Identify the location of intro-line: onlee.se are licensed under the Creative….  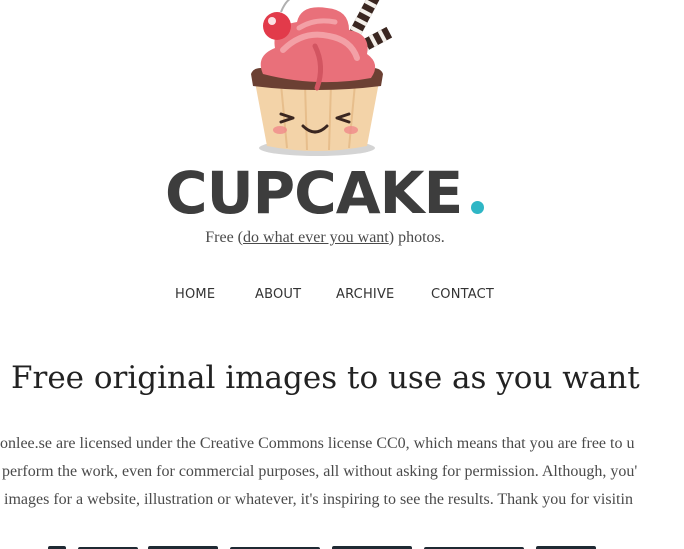
(317, 443).